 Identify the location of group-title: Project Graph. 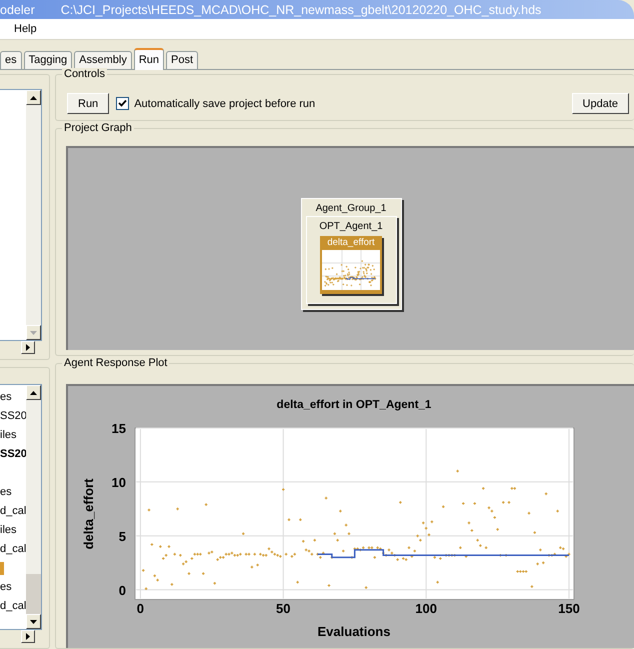
(98, 129).